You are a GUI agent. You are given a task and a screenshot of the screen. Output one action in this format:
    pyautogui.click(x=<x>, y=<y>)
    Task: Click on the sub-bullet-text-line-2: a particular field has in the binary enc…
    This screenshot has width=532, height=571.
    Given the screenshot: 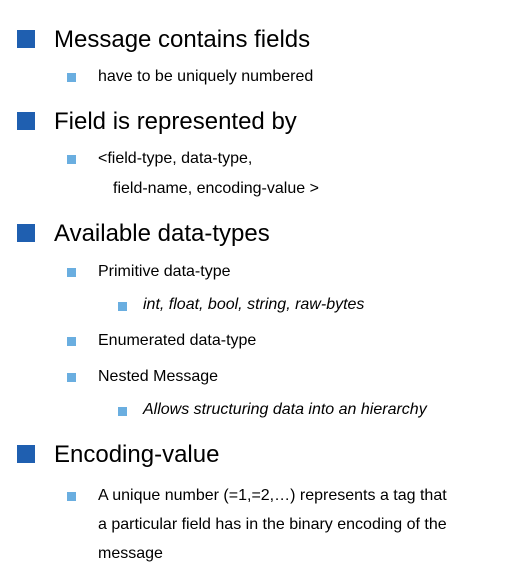 What is the action you would take?
    pyautogui.click(x=272, y=524)
    